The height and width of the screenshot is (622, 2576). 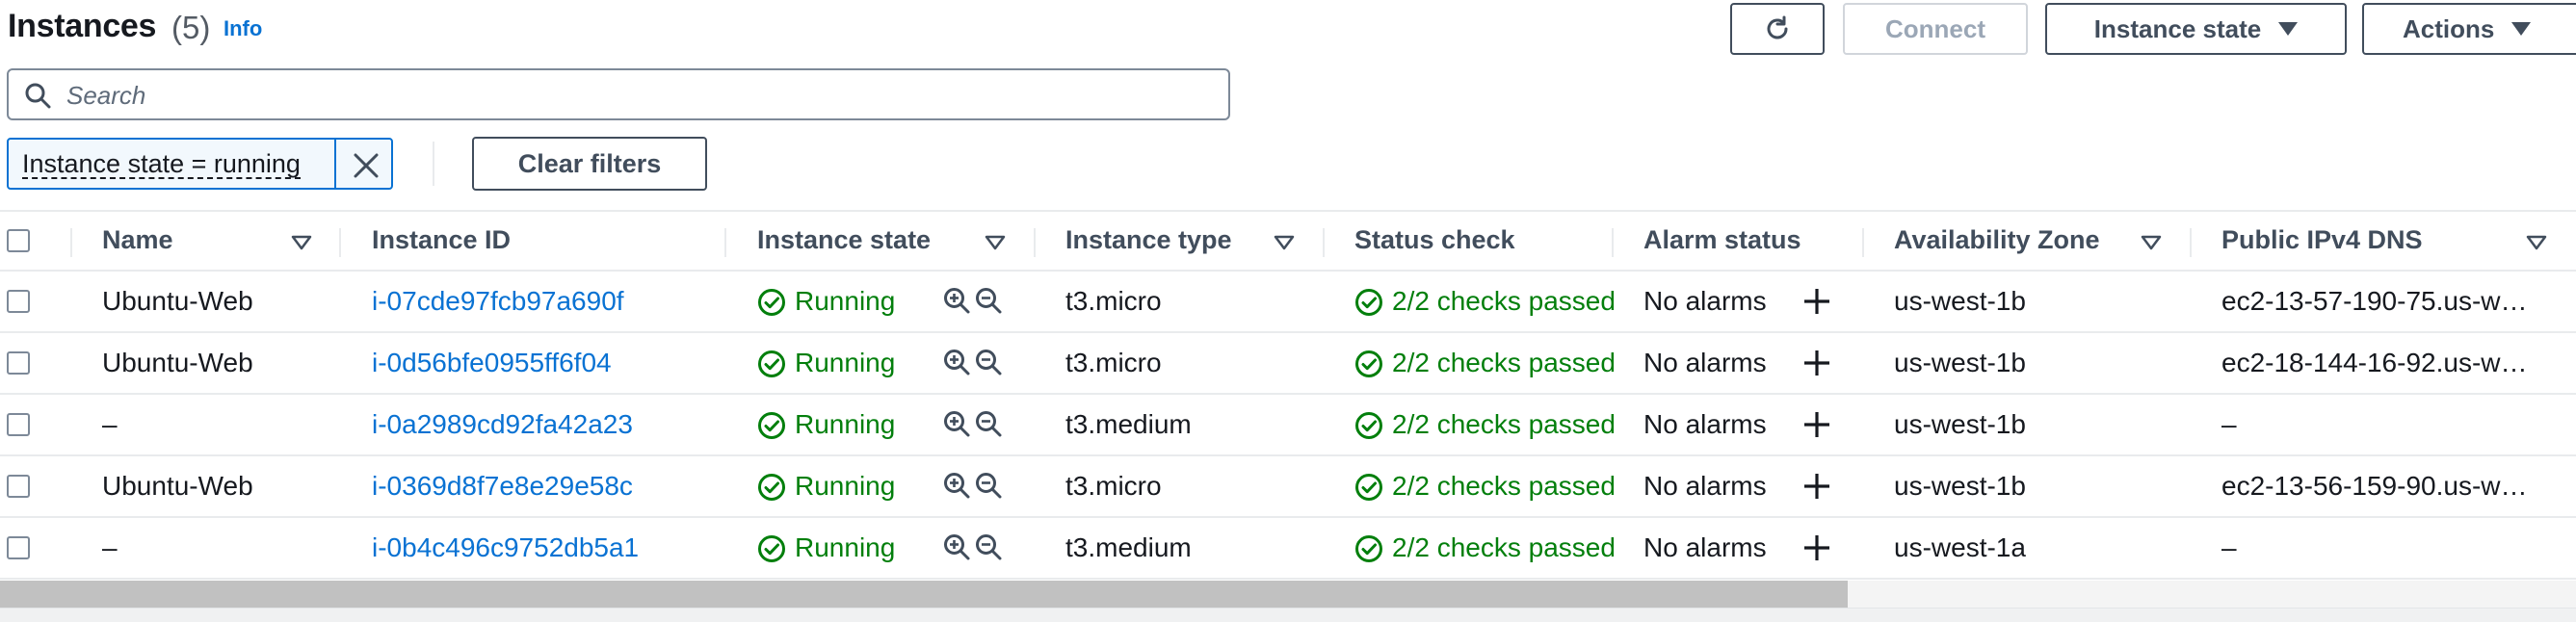 I want to click on search-box, so click(x=618, y=94).